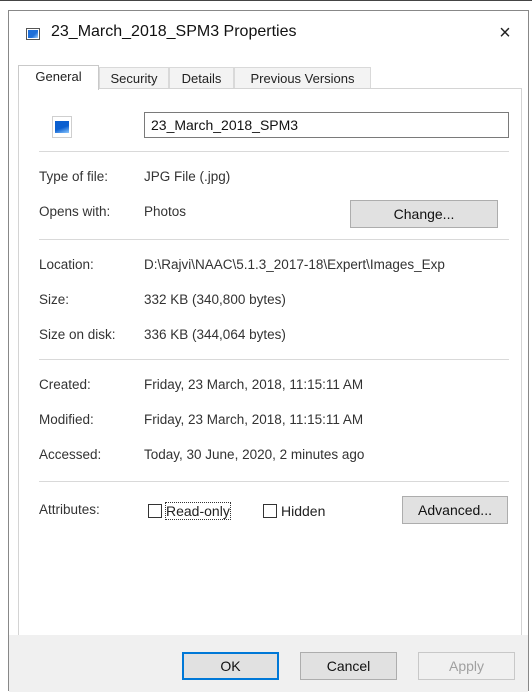 The image size is (532, 692). What do you see at coordinates (134, 78) in the screenshot?
I see `tab-security: Security` at bounding box center [134, 78].